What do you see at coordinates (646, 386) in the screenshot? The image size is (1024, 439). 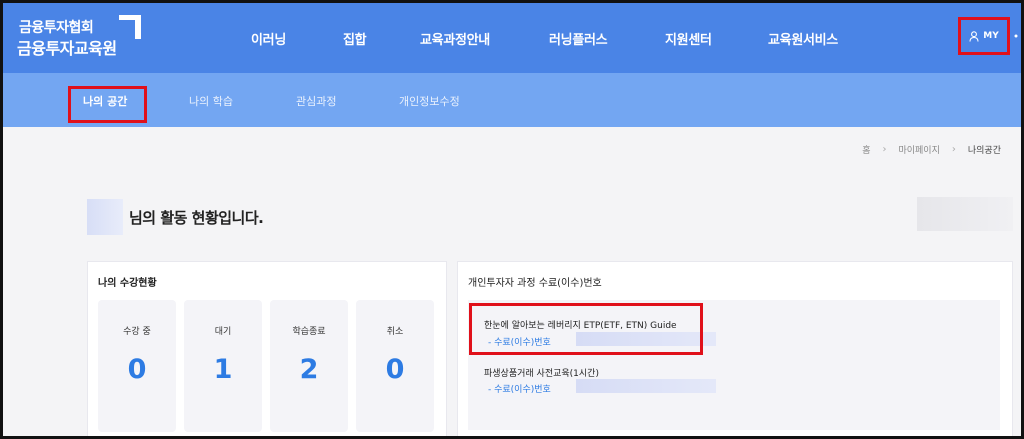 I see `certificate-number-redacted` at bounding box center [646, 386].